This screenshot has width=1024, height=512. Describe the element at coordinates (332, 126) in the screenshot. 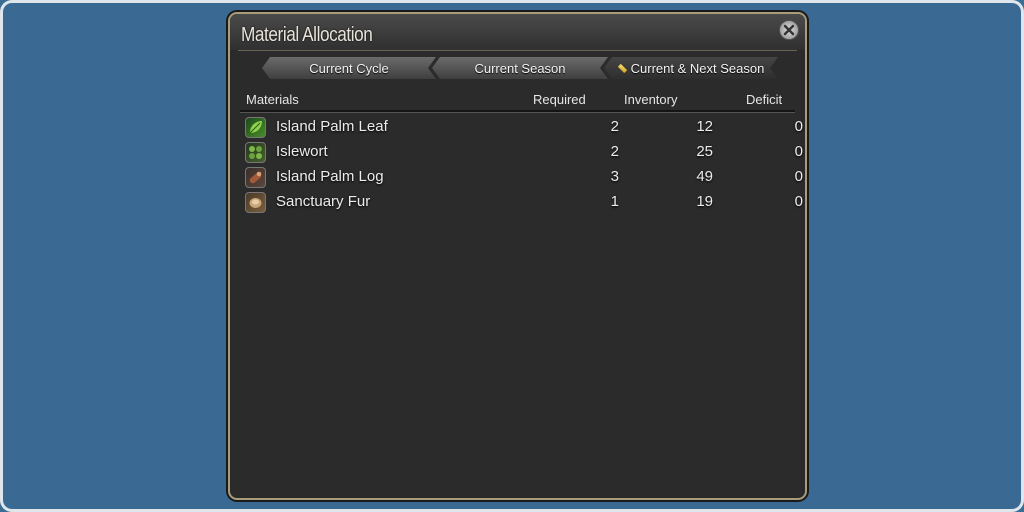

I see `material-name: Island Palm Leaf` at that location.